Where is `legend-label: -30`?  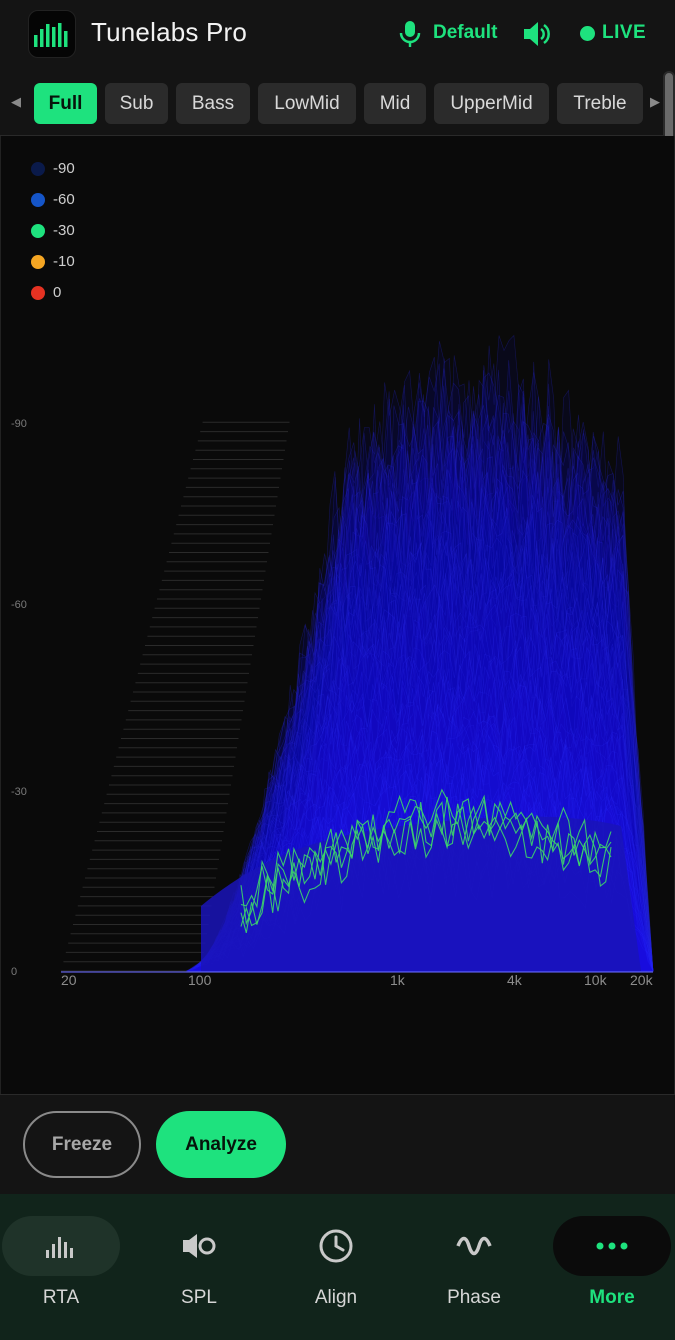
legend-label: -30 is located at coordinates (64, 230).